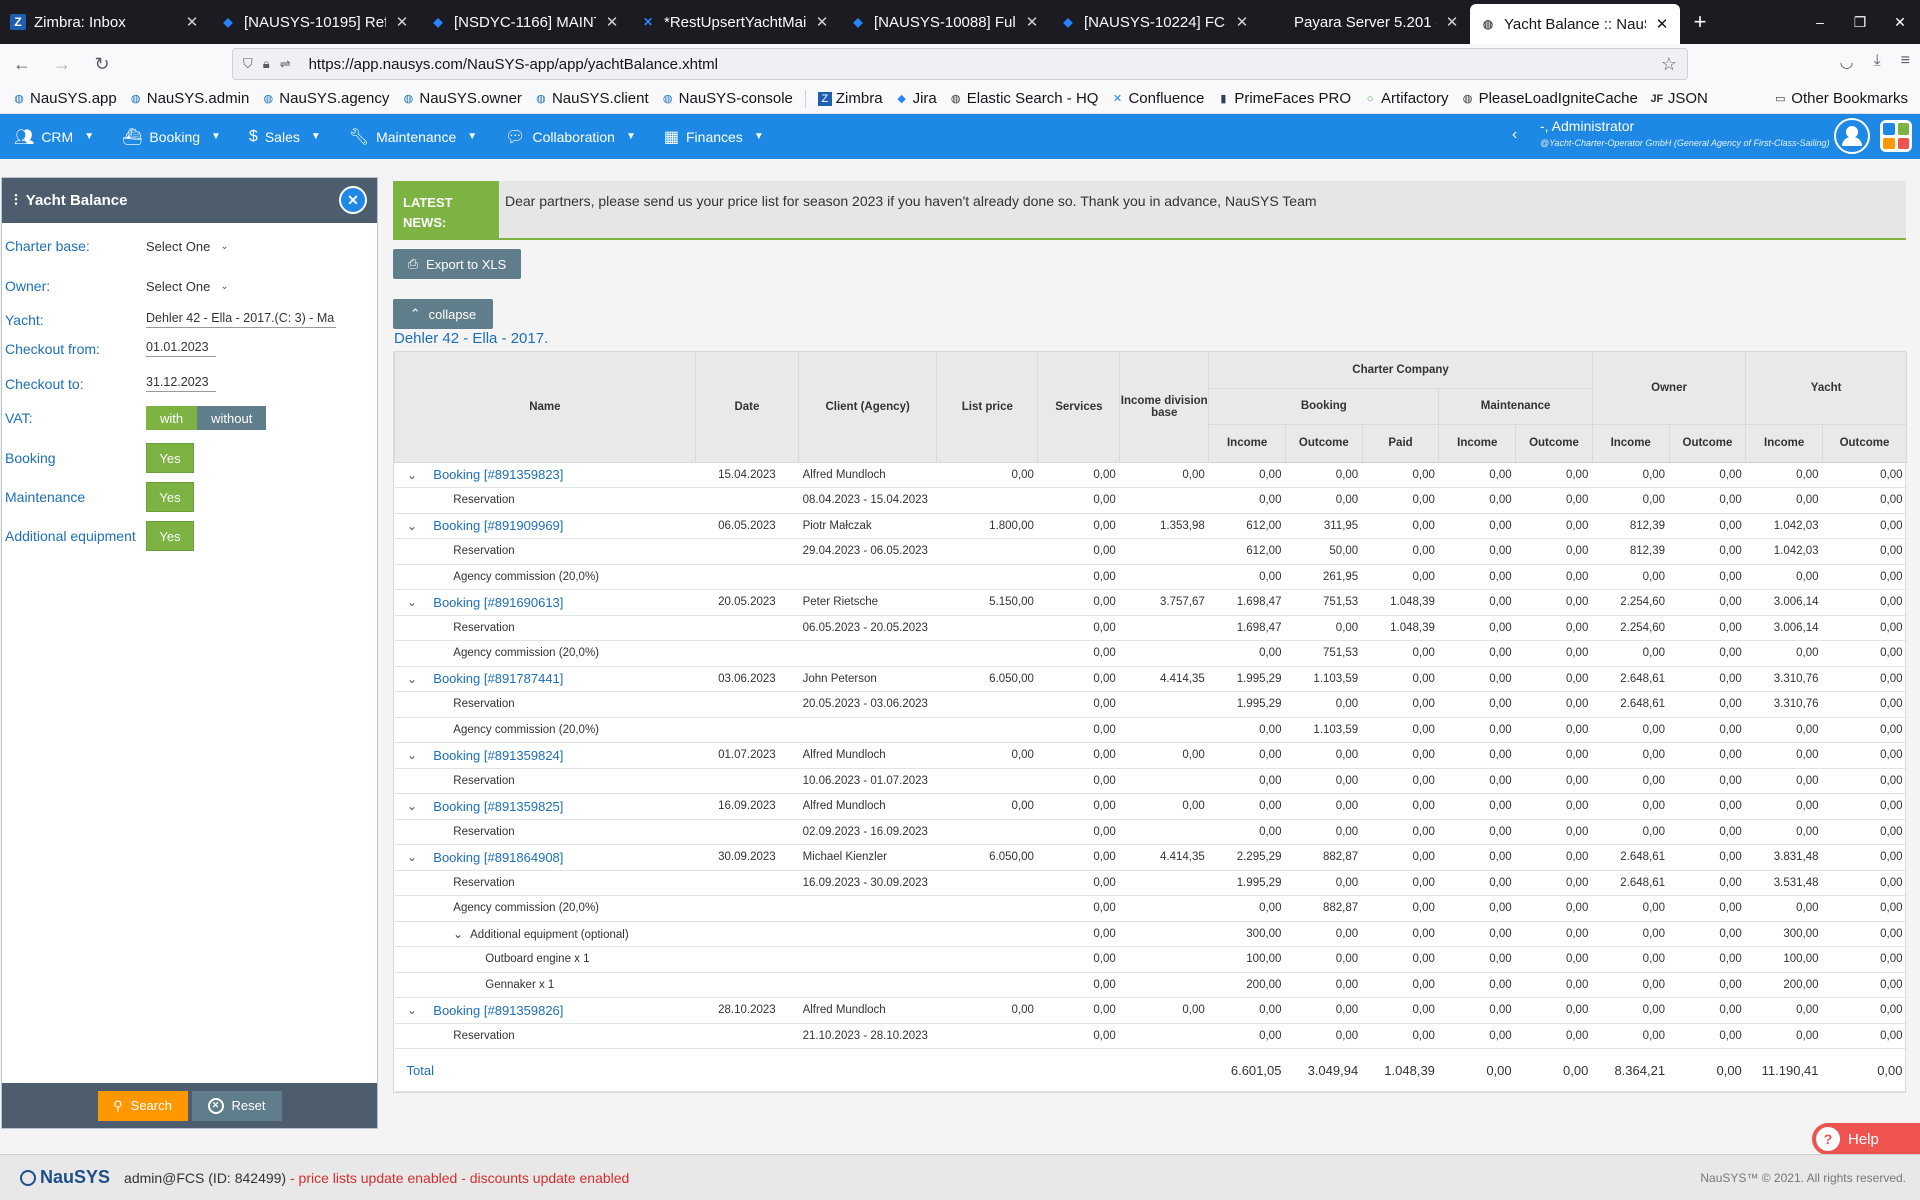 This screenshot has width=1920, height=1200. Describe the element at coordinates (1164, 628) in the screenshot. I see `row-income-division` at that location.